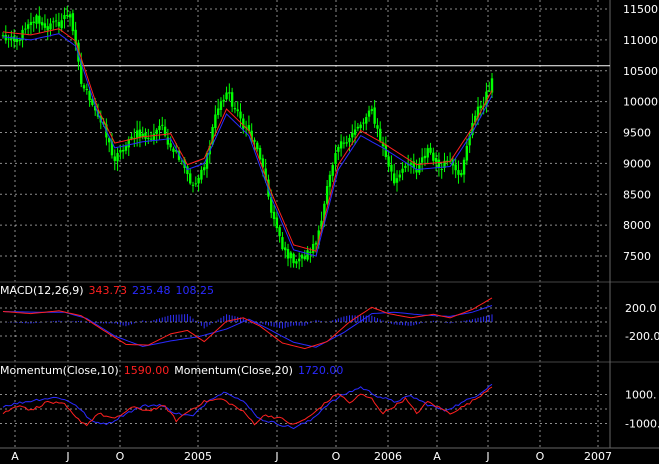 The image size is (659, 464). Describe the element at coordinates (637, 163) in the screenshot. I see `y-tick-label-price: 9000` at that location.